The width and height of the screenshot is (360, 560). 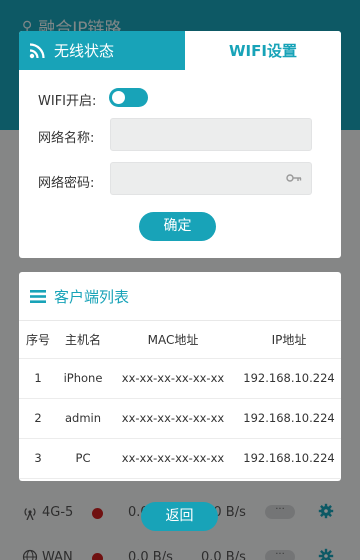 I want to click on client-list-header: 客户端列表, so click(x=180, y=296).